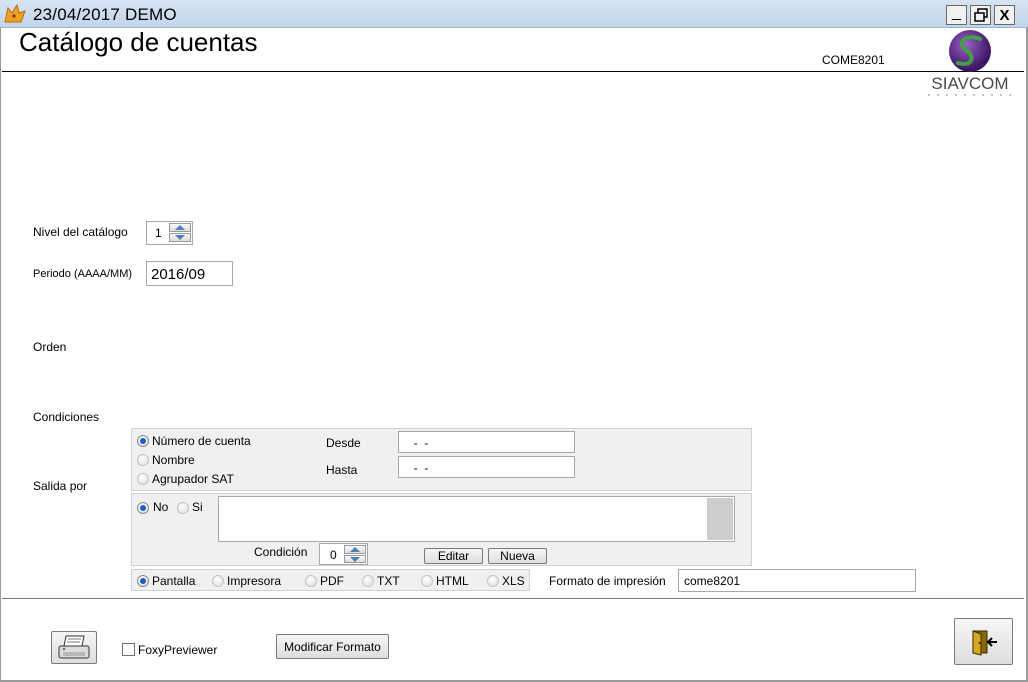 The image size is (1028, 682). Describe the element at coordinates (60, 486) in the screenshot. I see `salida-label: Salida por` at that location.